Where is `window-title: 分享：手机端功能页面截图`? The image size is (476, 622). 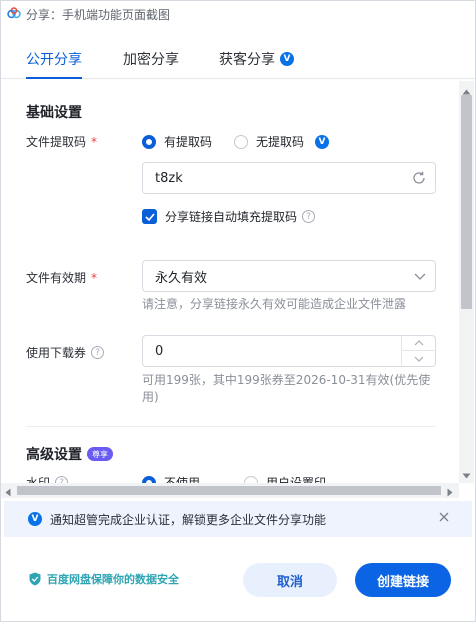 window-title: 分享：手机端功能页面截图 is located at coordinates (98, 14).